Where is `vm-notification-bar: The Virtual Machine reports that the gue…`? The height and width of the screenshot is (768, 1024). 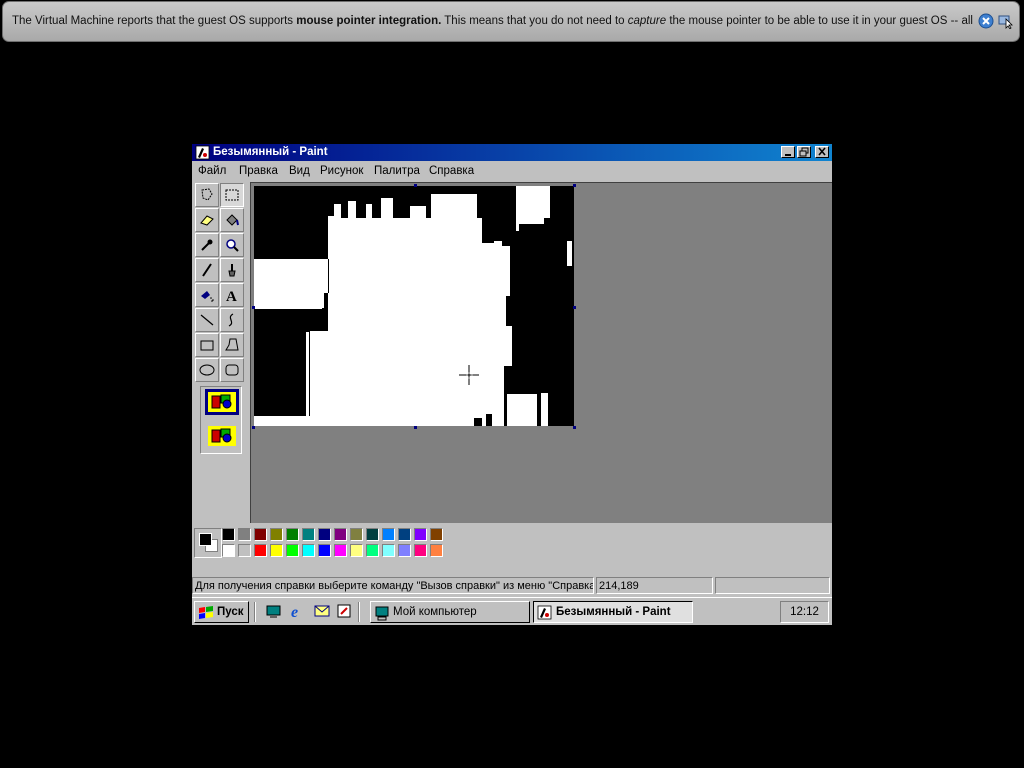 vm-notification-bar: The Virtual Machine reports that the gue… is located at coordinates (511, 21).